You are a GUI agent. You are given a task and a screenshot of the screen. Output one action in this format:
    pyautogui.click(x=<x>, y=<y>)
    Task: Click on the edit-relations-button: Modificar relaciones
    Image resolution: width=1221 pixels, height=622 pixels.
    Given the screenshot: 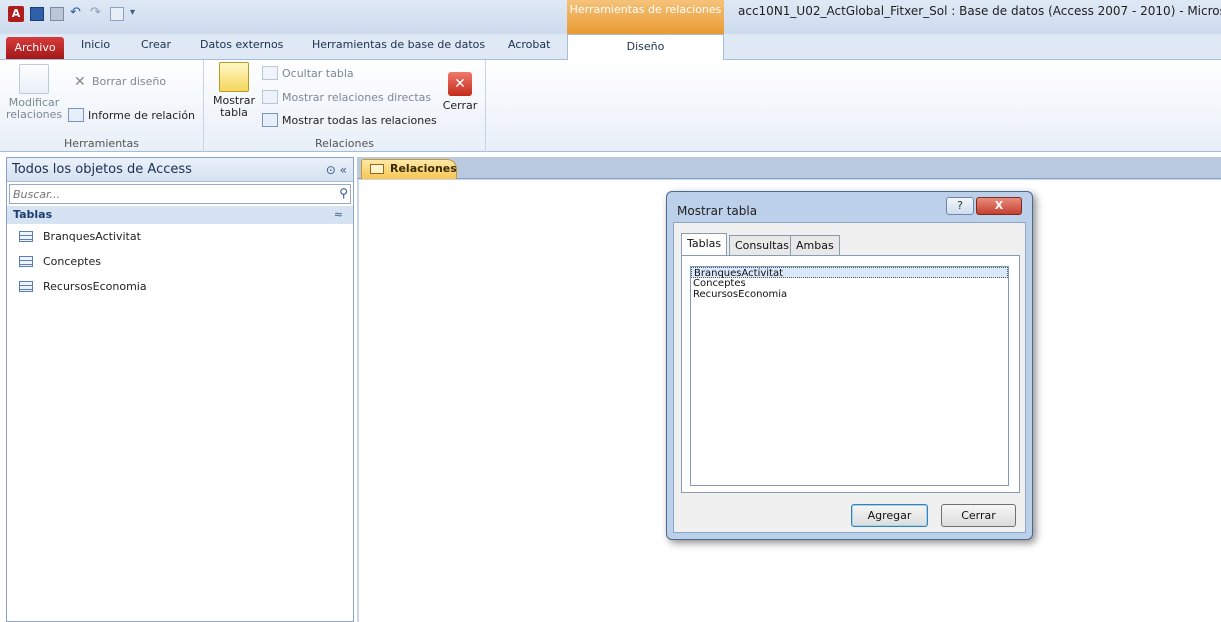 What is the action you would take?
    pyautogui.click(x=34, y=92)
    